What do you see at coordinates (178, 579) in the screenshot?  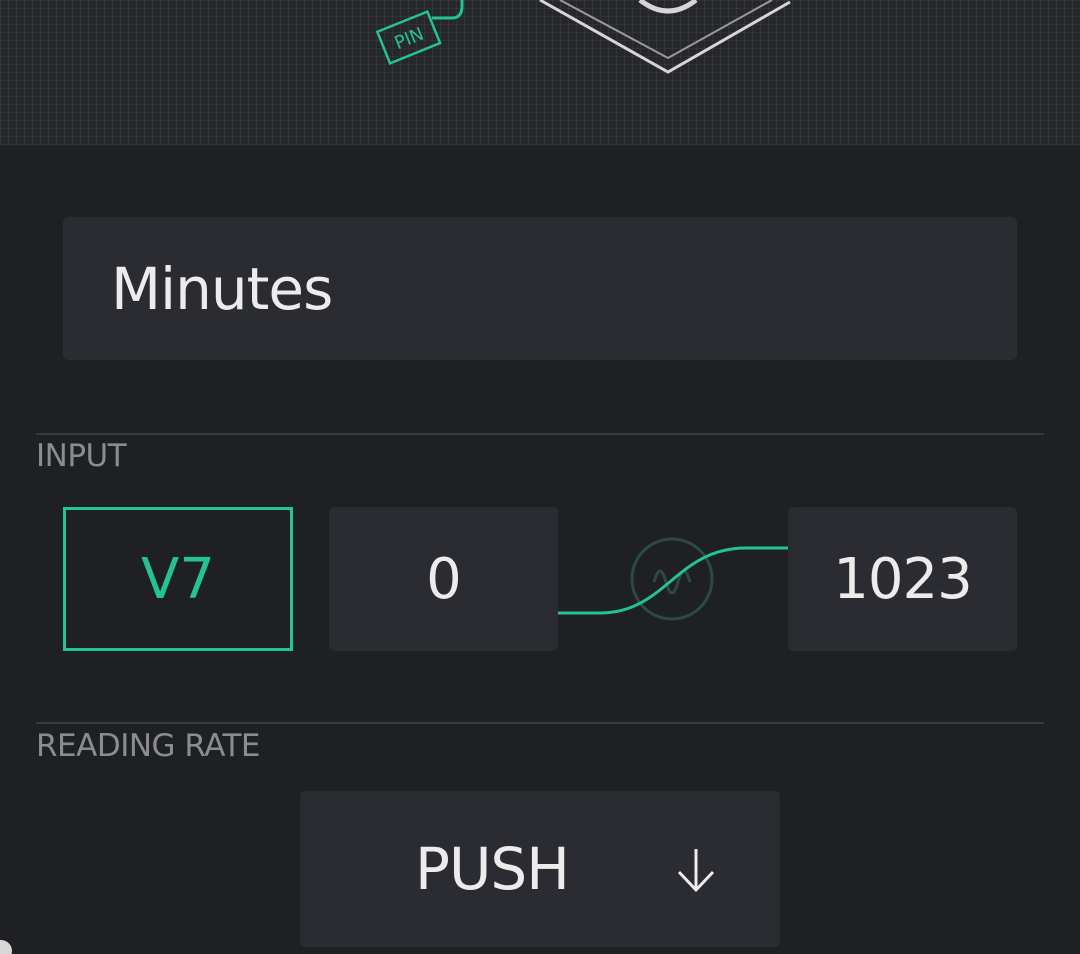 I see `pin-selector-button: V7` at bounding box center [178, 579].